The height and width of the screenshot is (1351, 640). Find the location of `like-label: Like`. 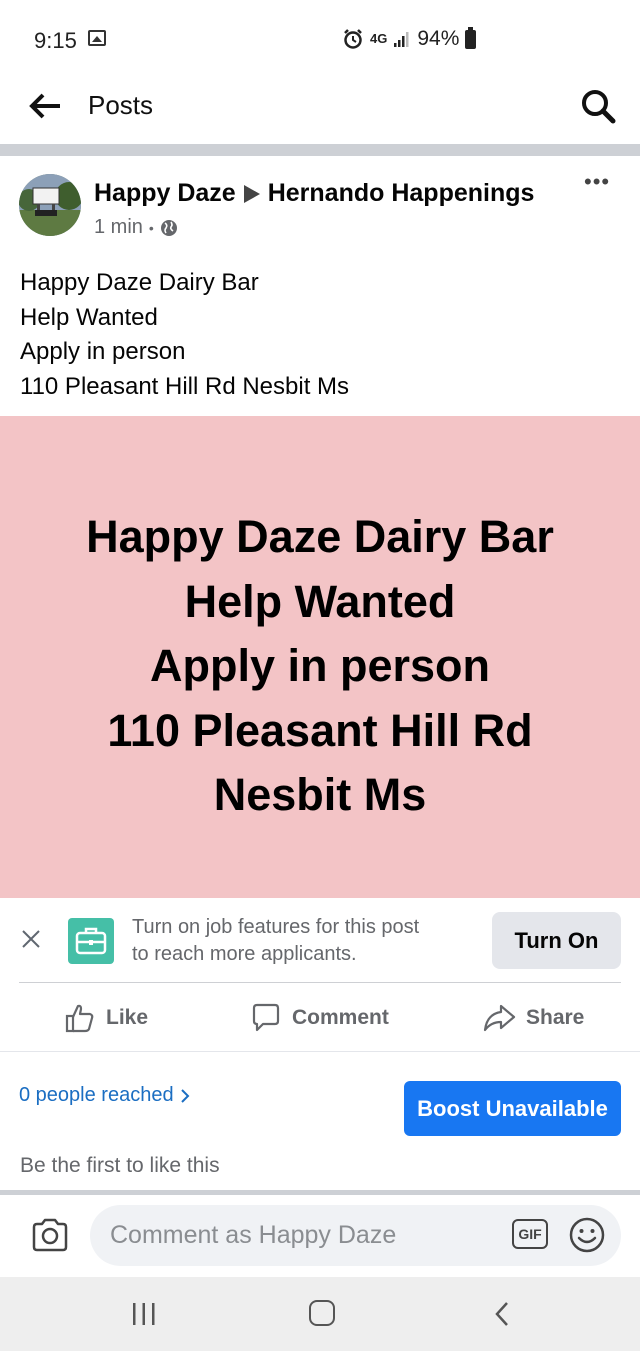

like-label: Like is located at coordinates (127, 1017).